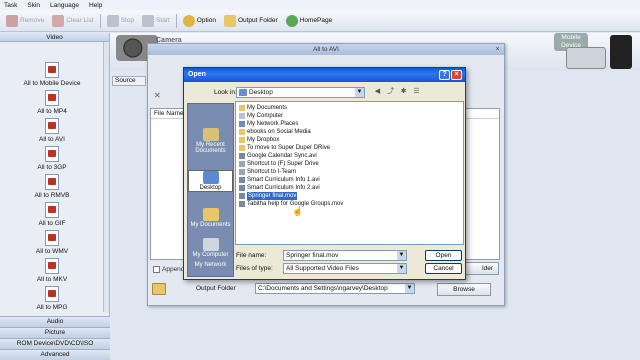 This screenshot has height=360, width=640. What do you see at coordinates (129, 81) in the screenshot?
I see `source-tab: Source` at bounding box center [129, 81].